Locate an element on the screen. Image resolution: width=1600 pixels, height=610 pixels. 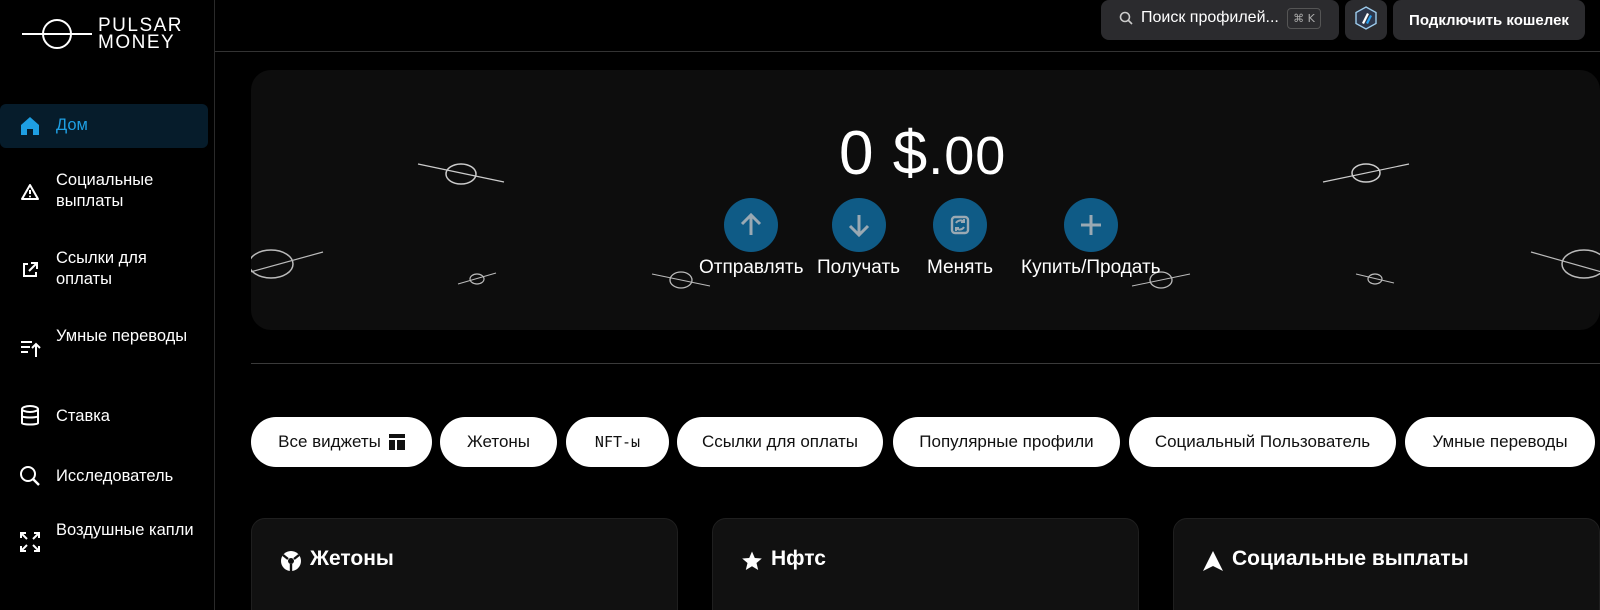
database-icon is located at coordinates (30, 416).